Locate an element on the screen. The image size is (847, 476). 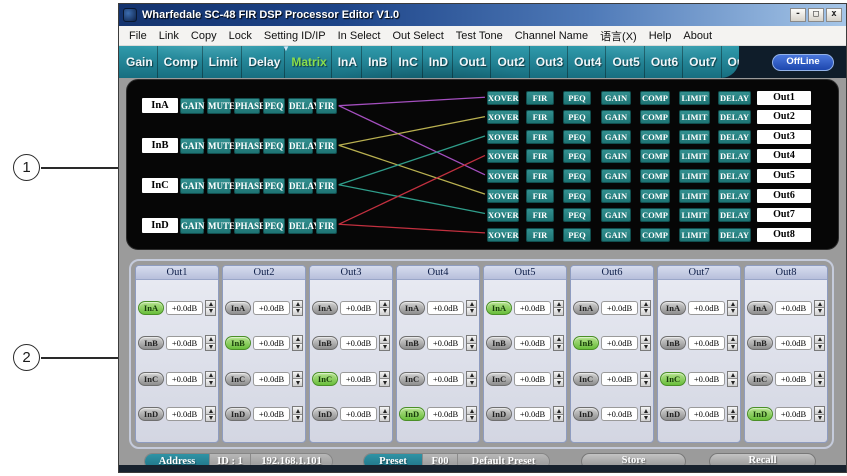
output-out6-fir-button: FIR is located at coordinates (540, 195).